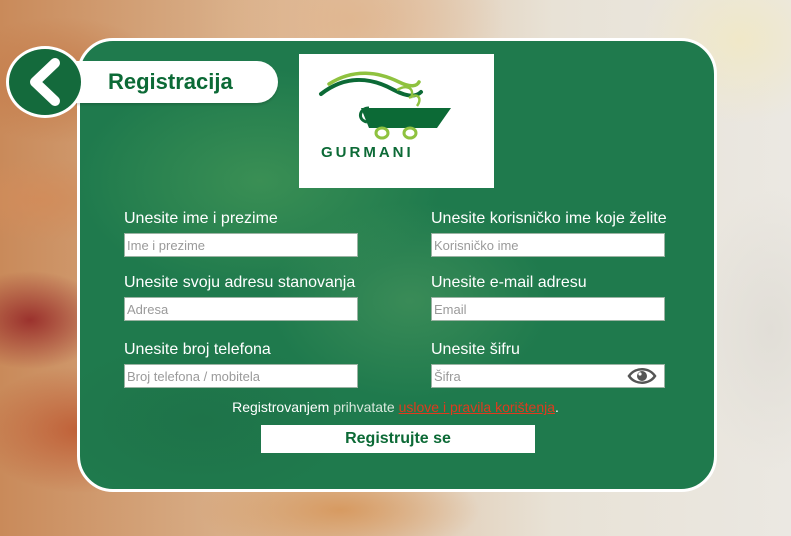 This screenshot has width=791, height=536. I want to click on address-input, so click(241, 309).